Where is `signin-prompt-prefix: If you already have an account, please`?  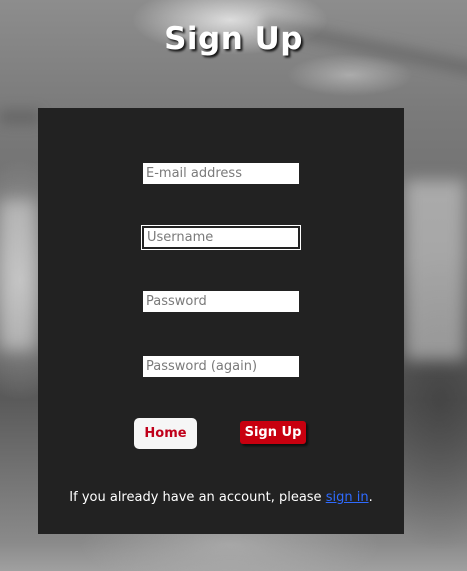 signin-prompt-prefix: If you already have an account, please is located at coordinates (197, 497).